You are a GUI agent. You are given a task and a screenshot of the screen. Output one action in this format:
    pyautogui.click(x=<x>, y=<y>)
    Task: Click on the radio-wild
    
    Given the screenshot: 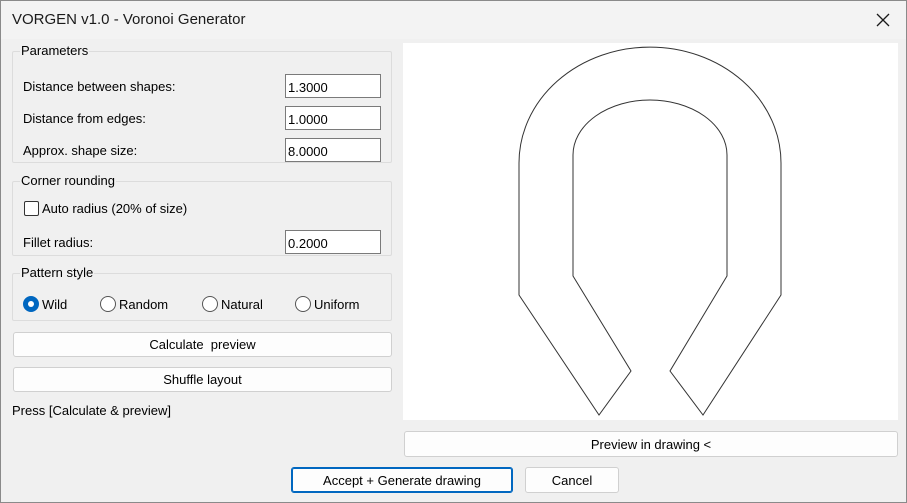 What is the action you would take?
    pyautogui.click(x=31, y=304)
    